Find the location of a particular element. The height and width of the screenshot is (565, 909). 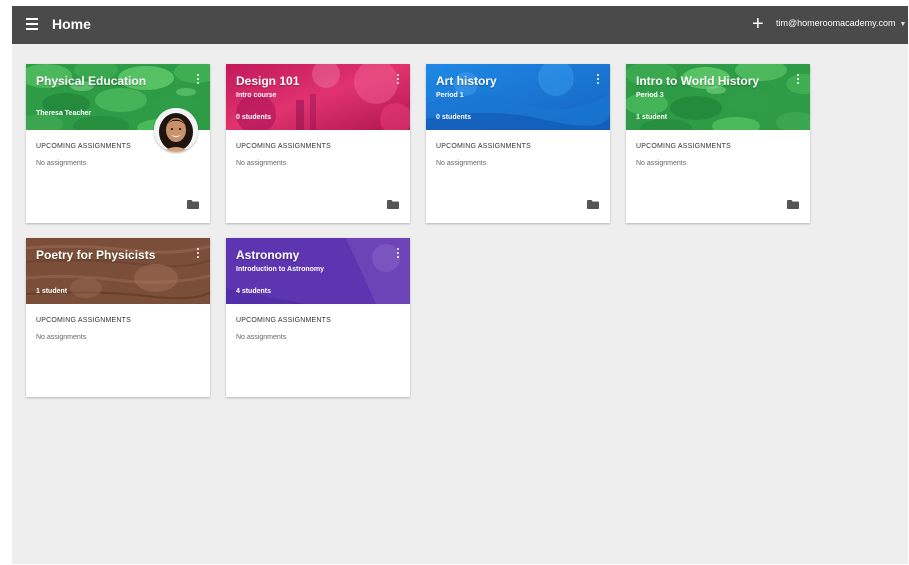

class-section: Introduction to Astronomy is located at coordinates (280, 269).